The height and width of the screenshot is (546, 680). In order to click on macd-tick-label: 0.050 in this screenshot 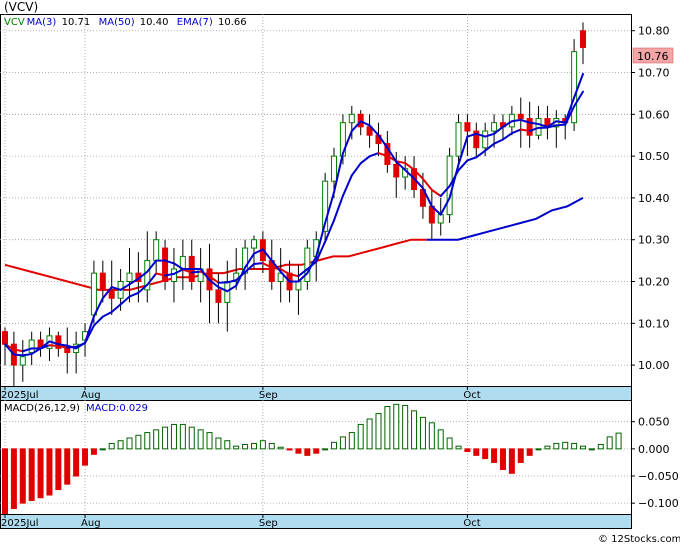, I will do `click(654, 422)`.